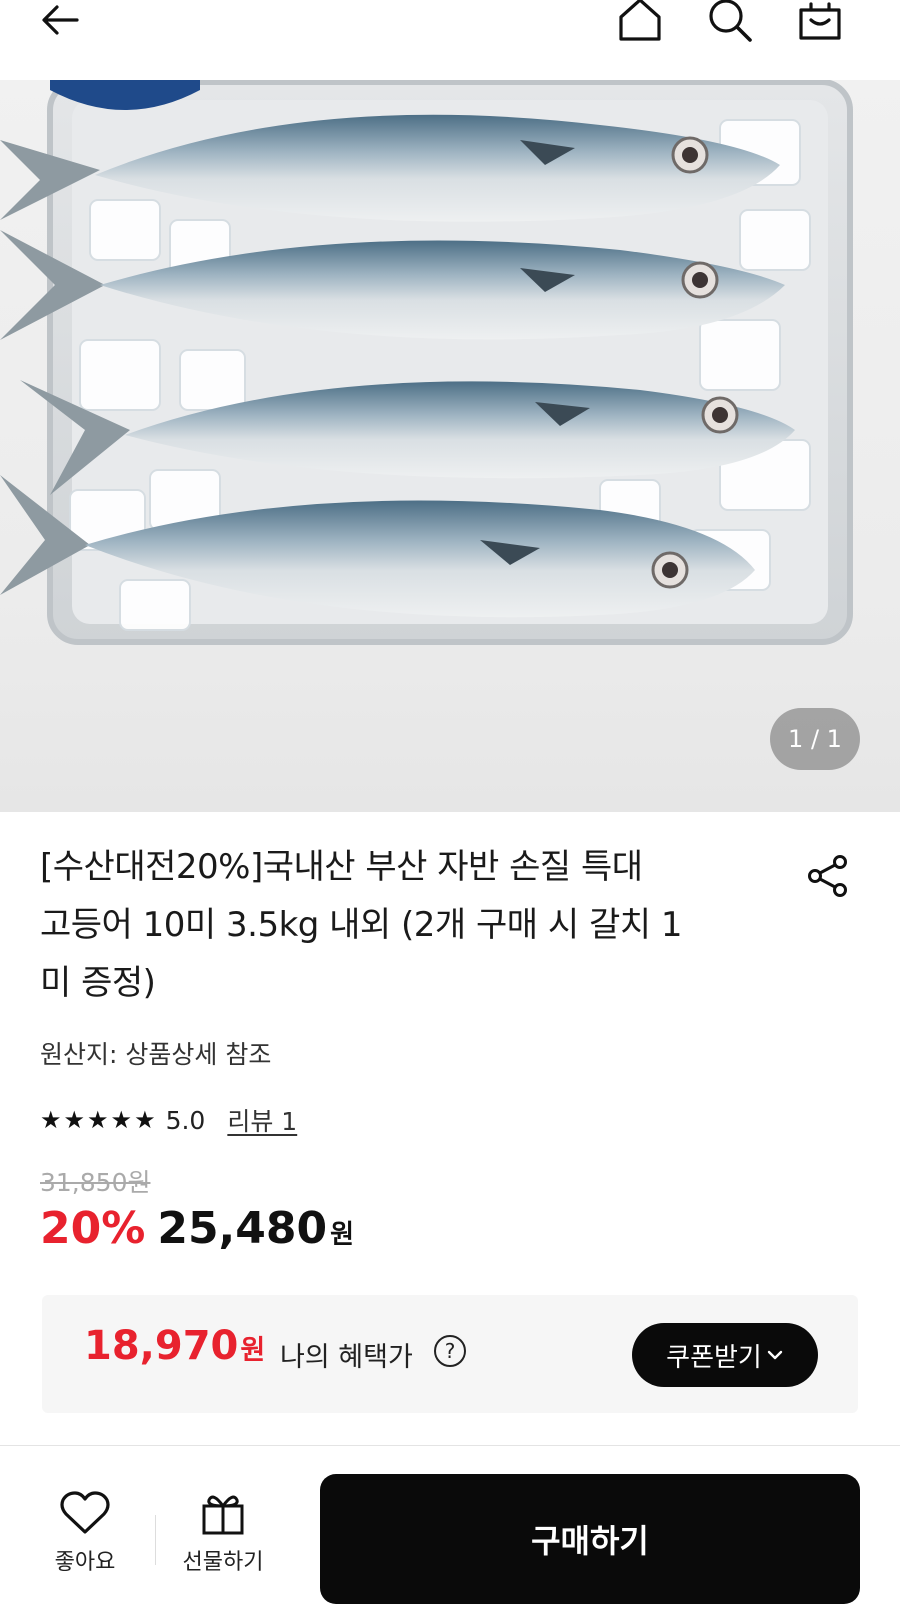 This screenshot has height=1615, width=900. I want to click on price-row: 20% 25,480 원, so click(197, 1228).